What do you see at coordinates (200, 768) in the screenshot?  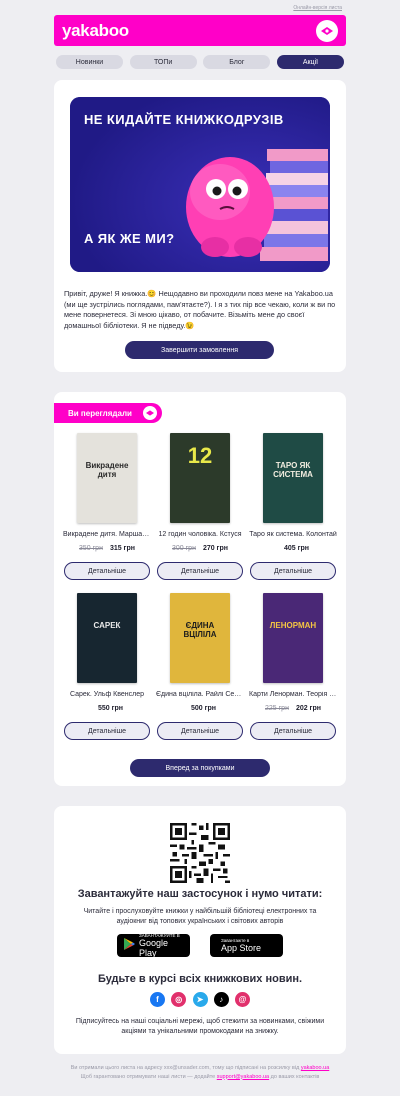 I see `continue-shopping-button: Вперед за покупками` at bounding box center [200, 768].